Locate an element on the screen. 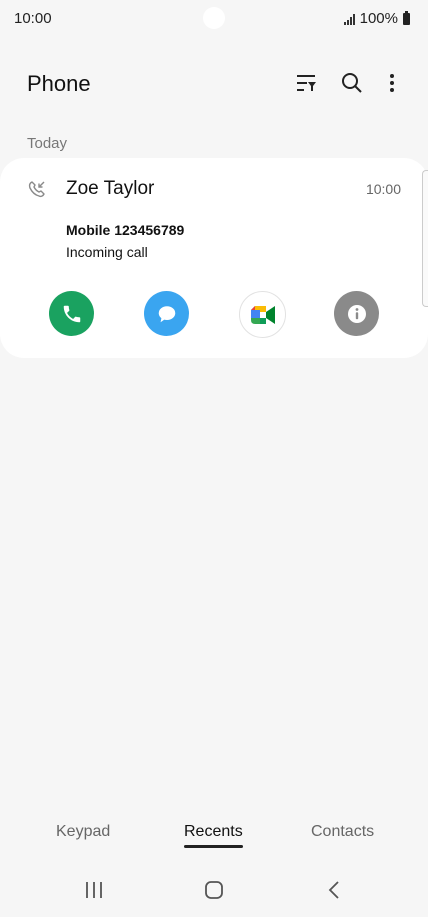  home-icon is located at coordinates (214, 890).